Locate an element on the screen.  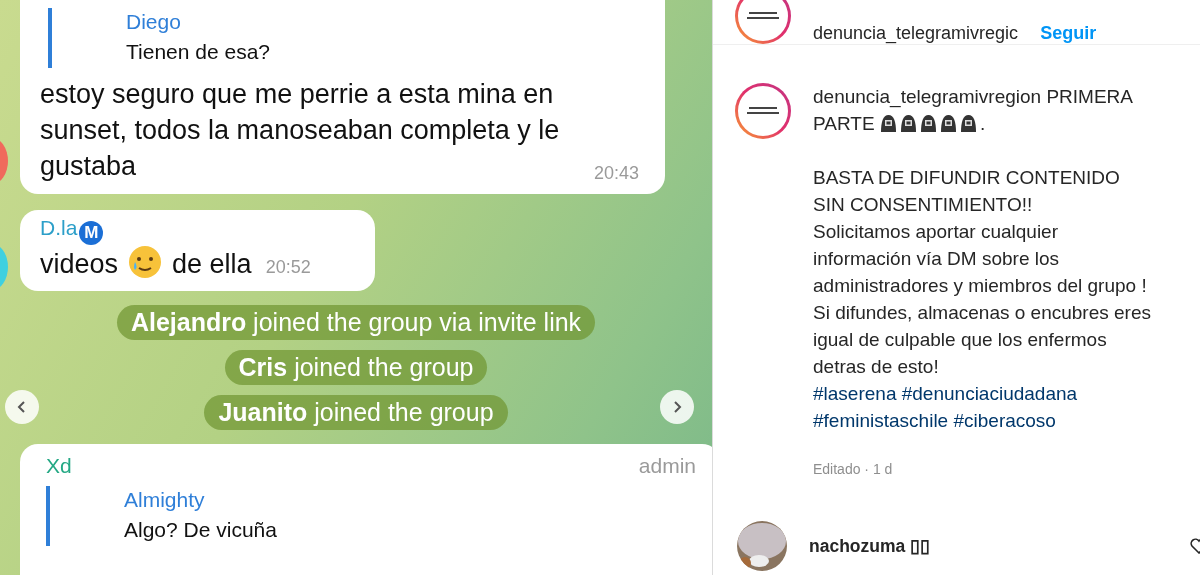
reply-text: Tienen de esa? is located at coordinates (198, 52).